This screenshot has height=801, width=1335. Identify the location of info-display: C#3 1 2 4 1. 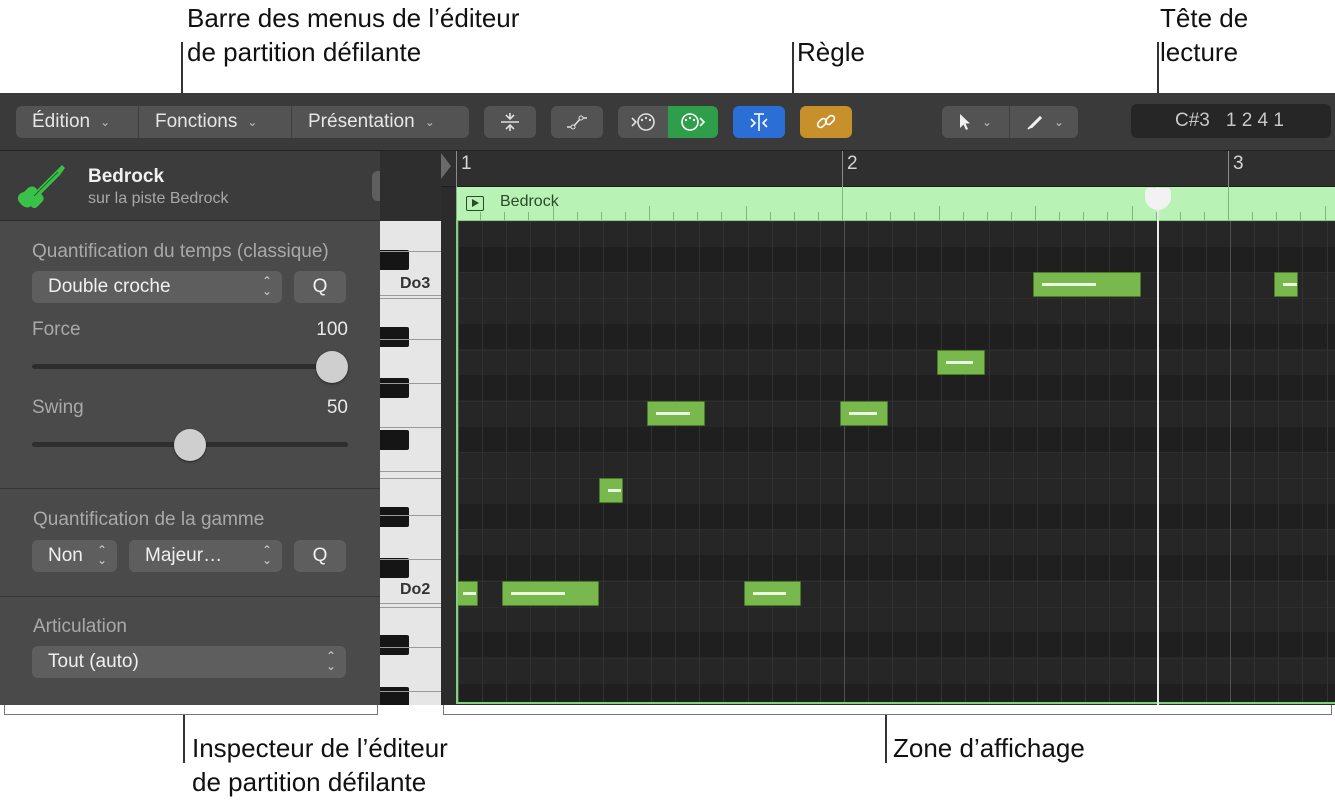
(1231, 121).